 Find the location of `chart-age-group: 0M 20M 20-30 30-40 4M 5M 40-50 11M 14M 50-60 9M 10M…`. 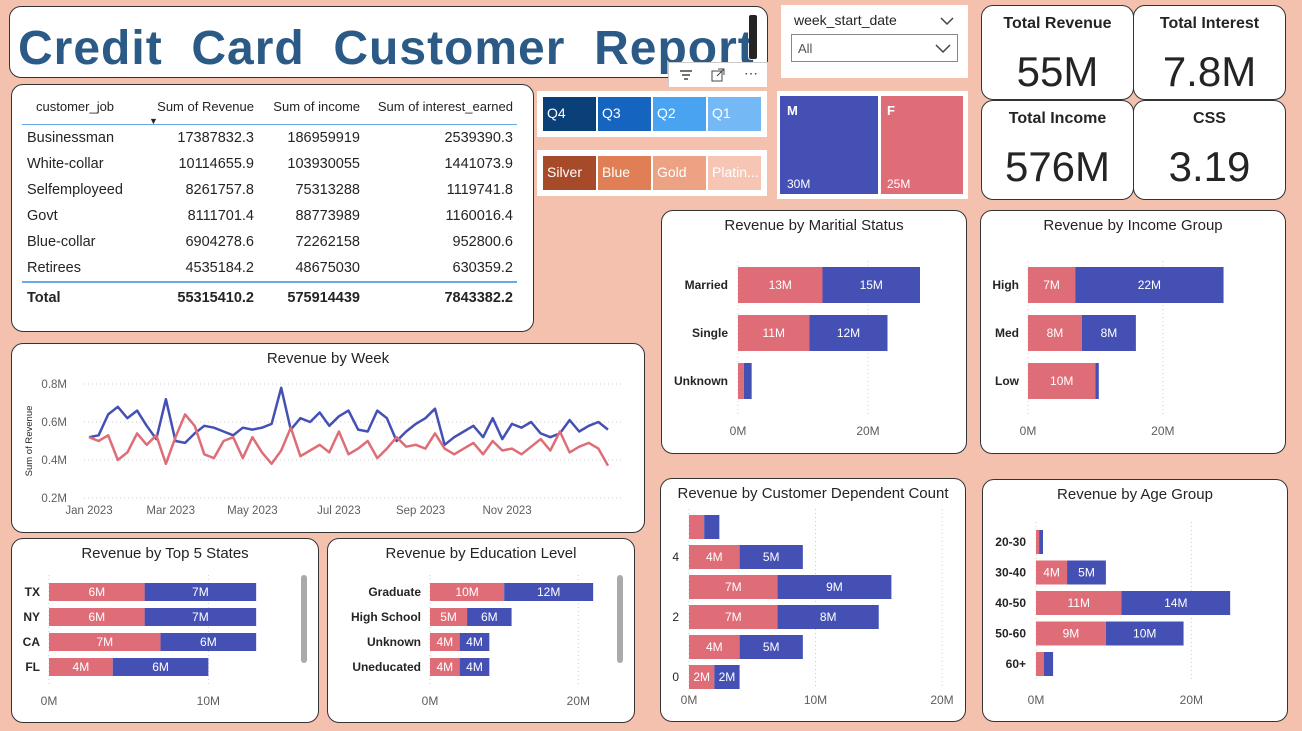

chart-age-group: 0M 20M 20-30 30-40 4M 5M 40-50 11M 14M 50-60 9M 10M… is located at coordinates (1113, 614).